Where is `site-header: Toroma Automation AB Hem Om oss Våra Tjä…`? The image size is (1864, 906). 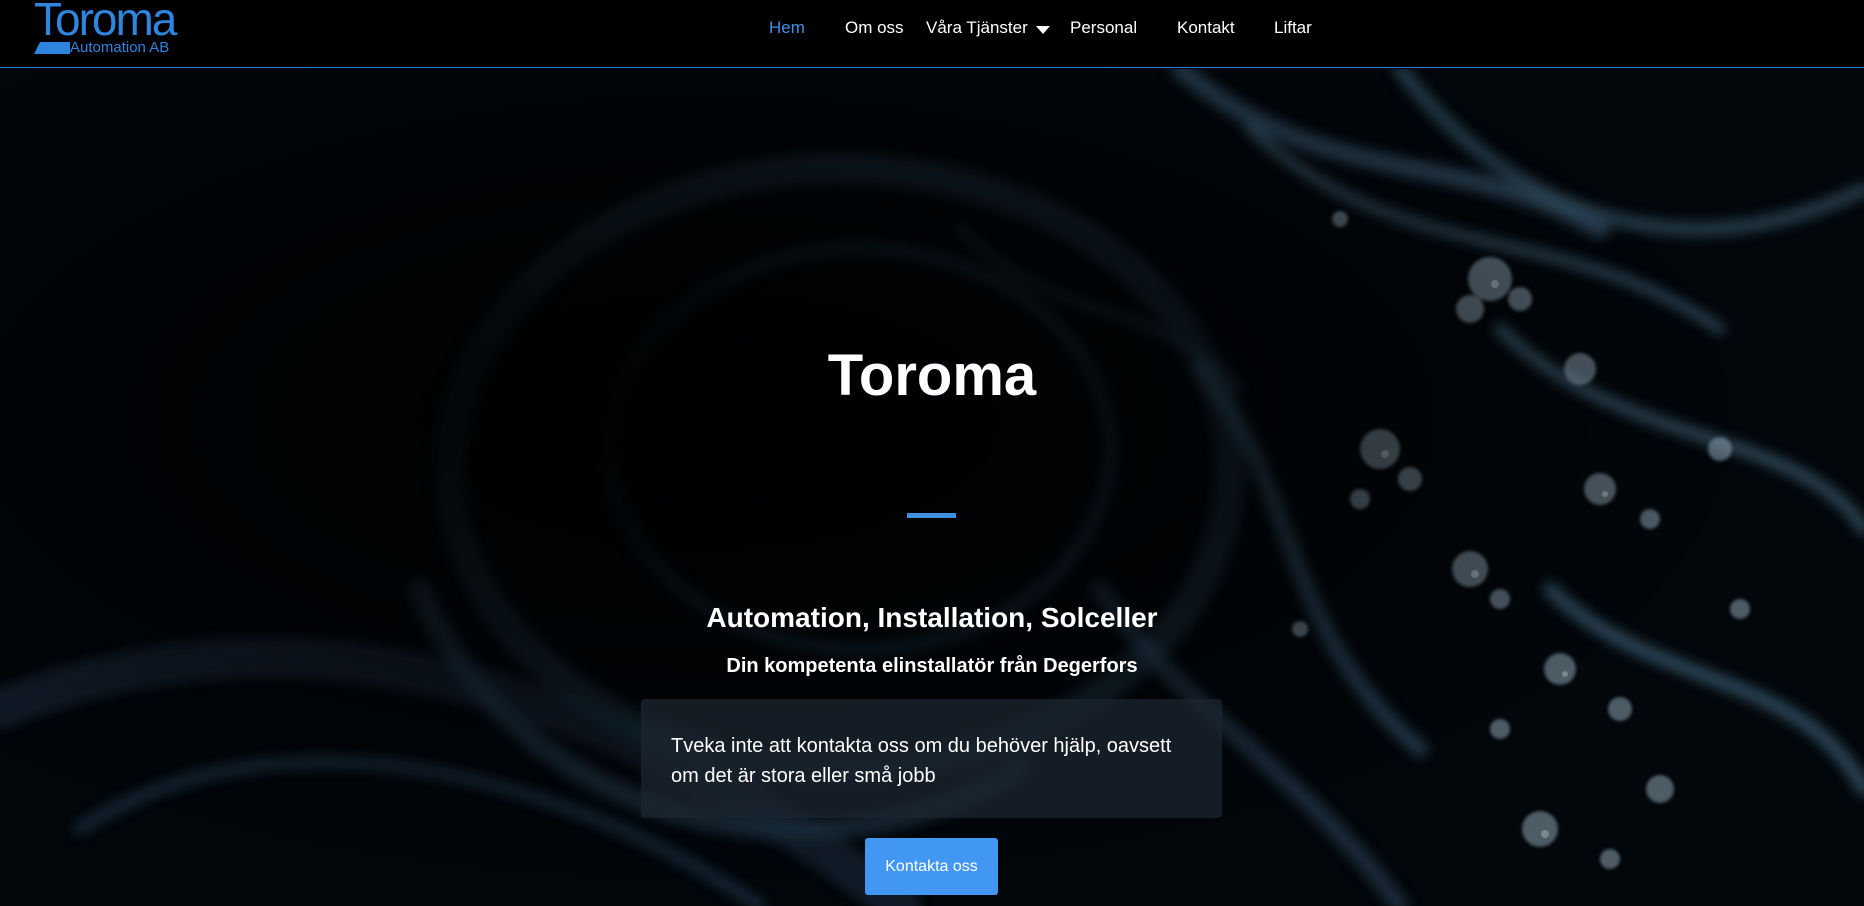 site-header: Toroma Automation AB Hem Om oss Våra Tjä… is located at coordinates (932, 34).